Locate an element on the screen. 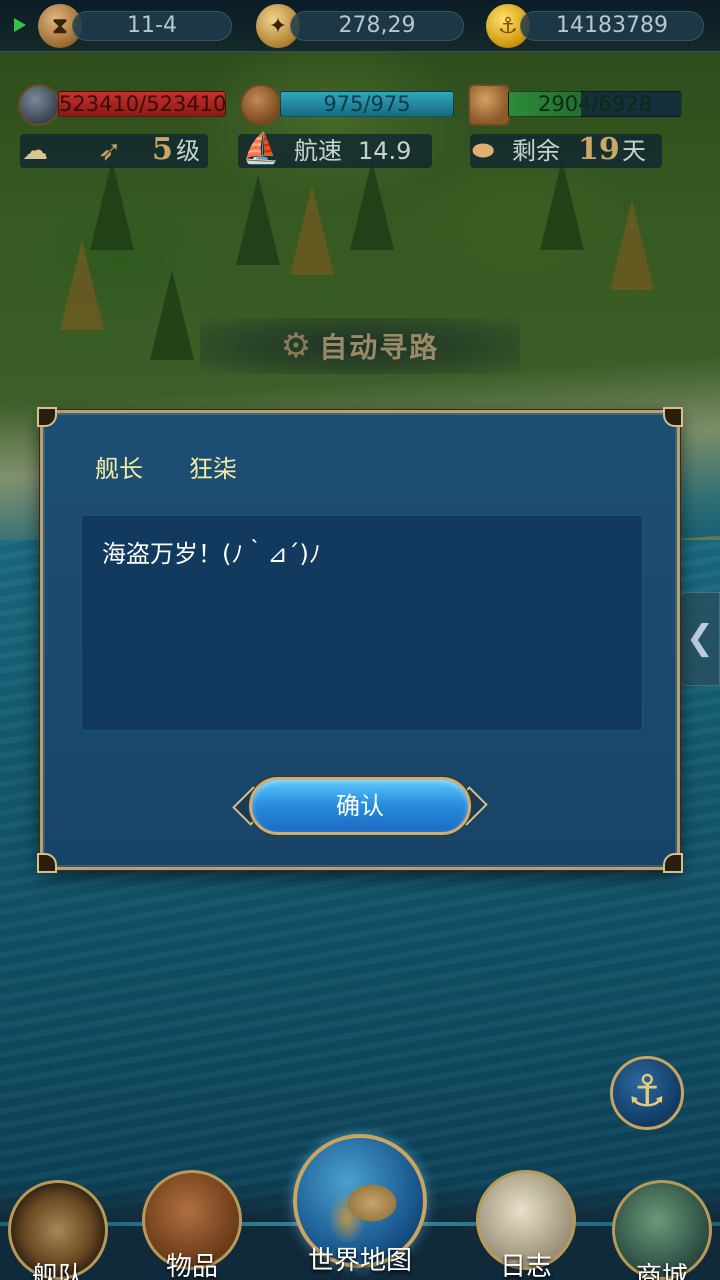 This screenshot has width=720, height=1280. message-box: 海盗万岁！(ﾉ｀⊿´)ﾉ is located at coordinates (362, 623).